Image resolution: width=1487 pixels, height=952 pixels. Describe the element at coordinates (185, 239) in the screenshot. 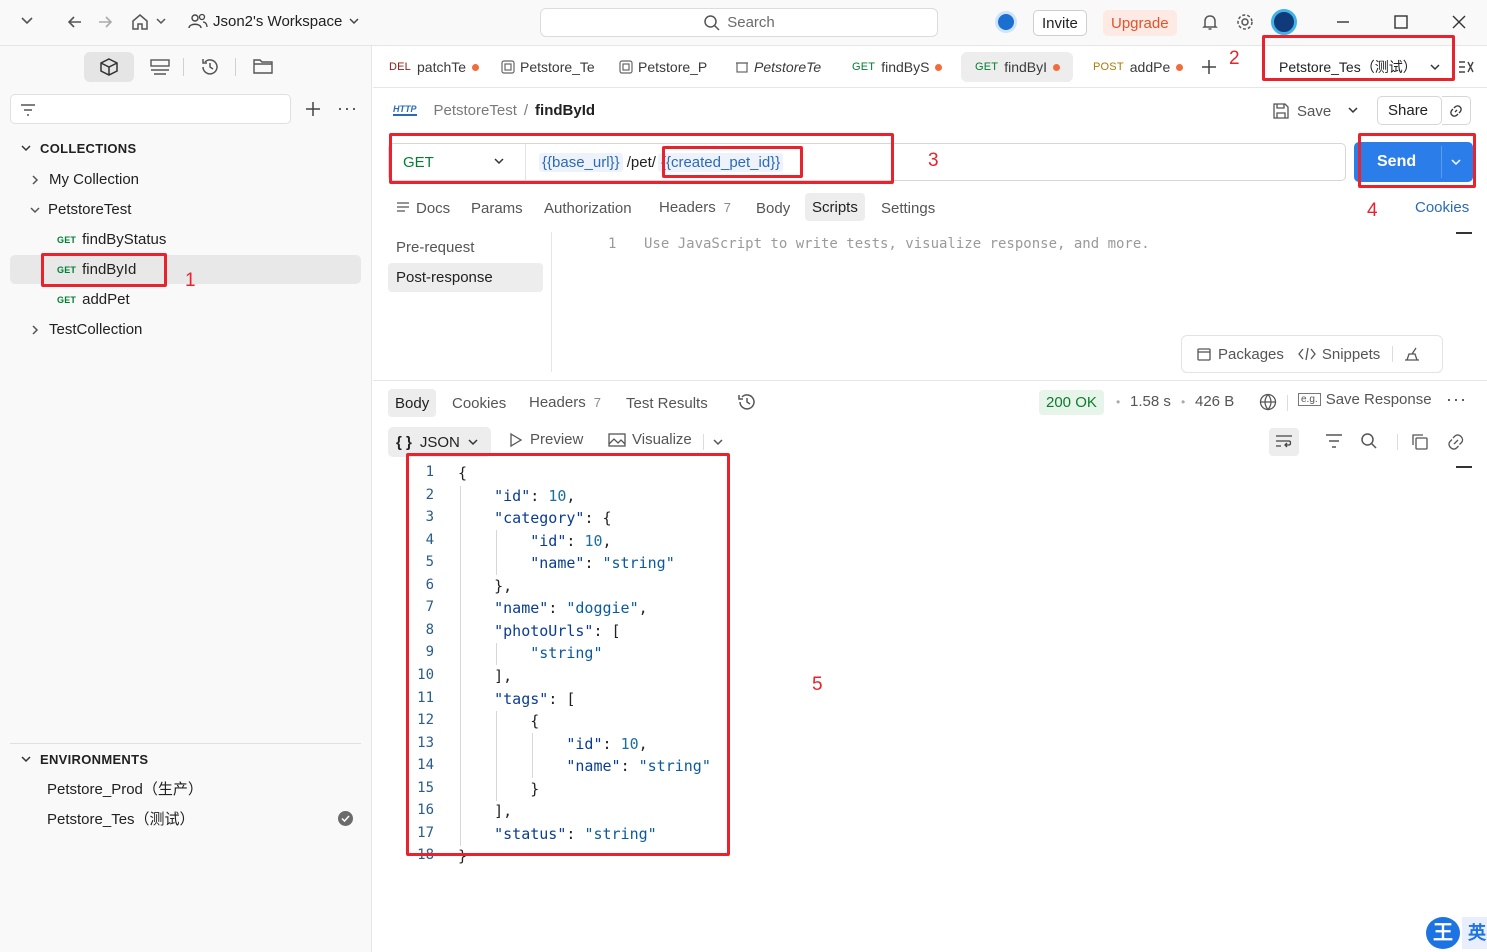

I see `request-findbystatus: GET findByStatus` at that location.